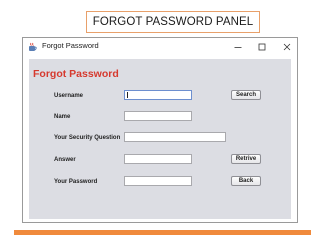  Describe the element at coordinates (158, 95) in the screenshot. I see `username-field` at that location.